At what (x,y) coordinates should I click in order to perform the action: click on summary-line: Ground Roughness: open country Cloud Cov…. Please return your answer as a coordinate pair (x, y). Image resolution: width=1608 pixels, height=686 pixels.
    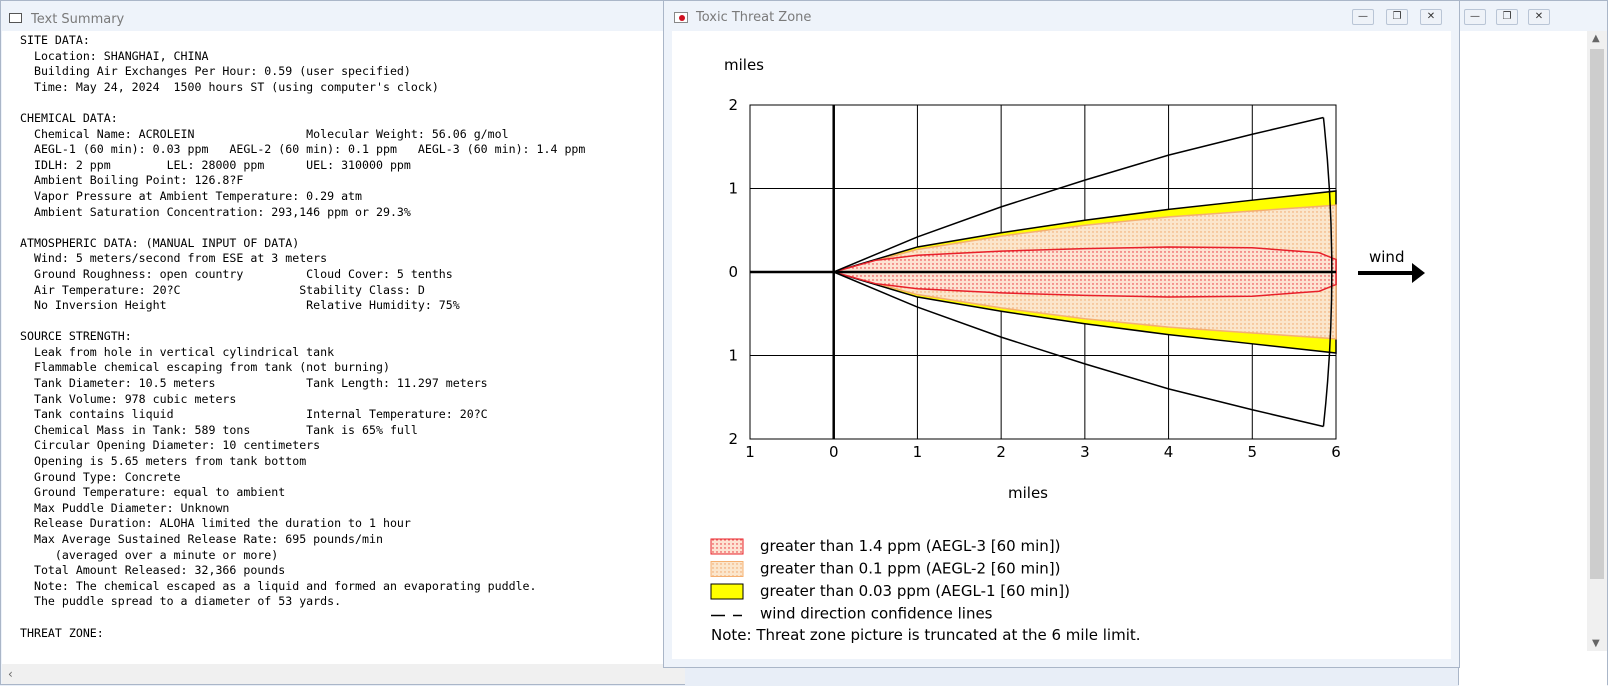
    Looking at the image, I should click on (236, 273).